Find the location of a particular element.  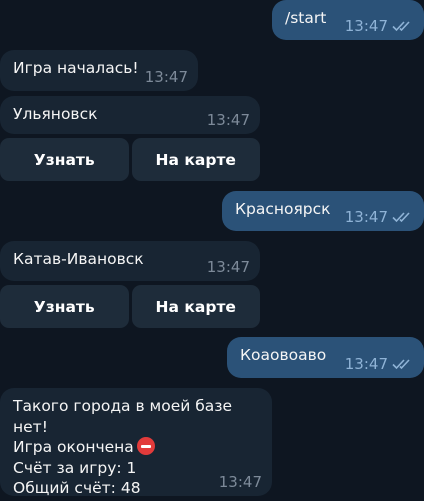

message-line: Такого города в моей базе нет! is located at coordinates (123, 416).